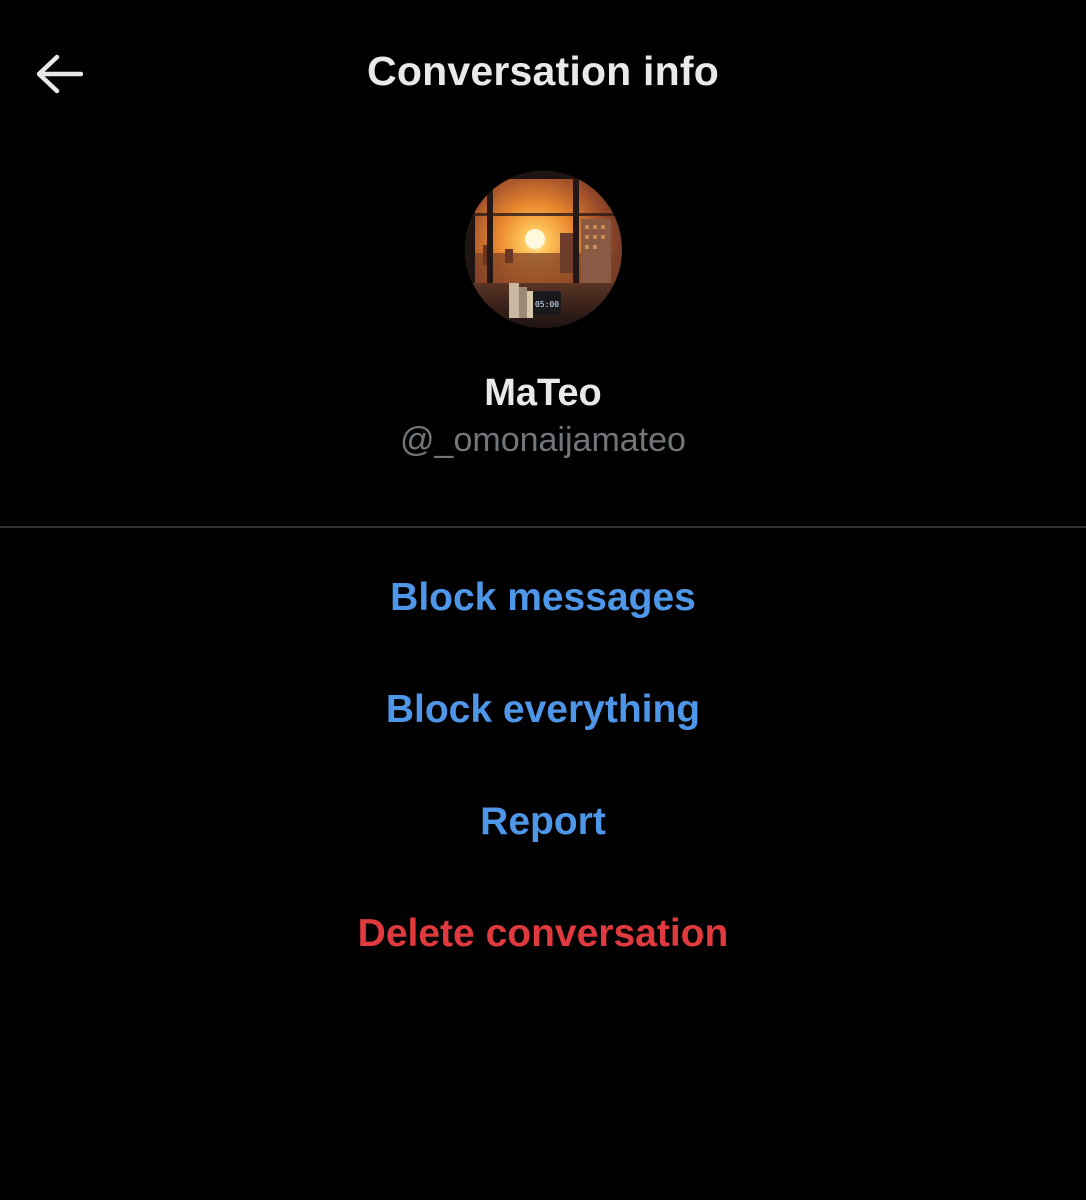 The height and width of the screenshot is (1200, 1086). What do you see at coordinates (547, 304) in the screenshot?
I see `svg-text: 05:00` at bounding box center [547, 304].